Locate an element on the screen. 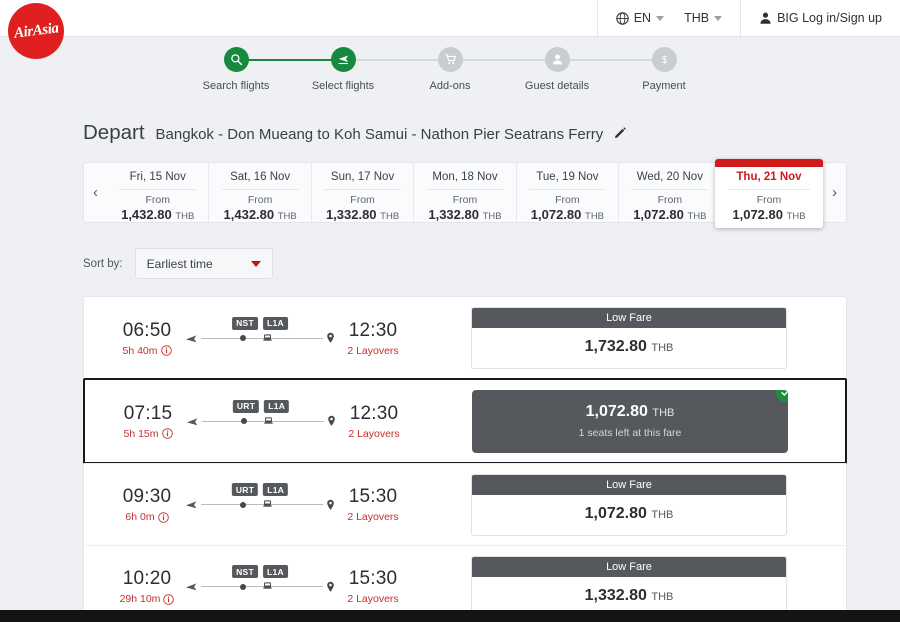  step-search-flights: Search flights is located at coordinates (263, 69).